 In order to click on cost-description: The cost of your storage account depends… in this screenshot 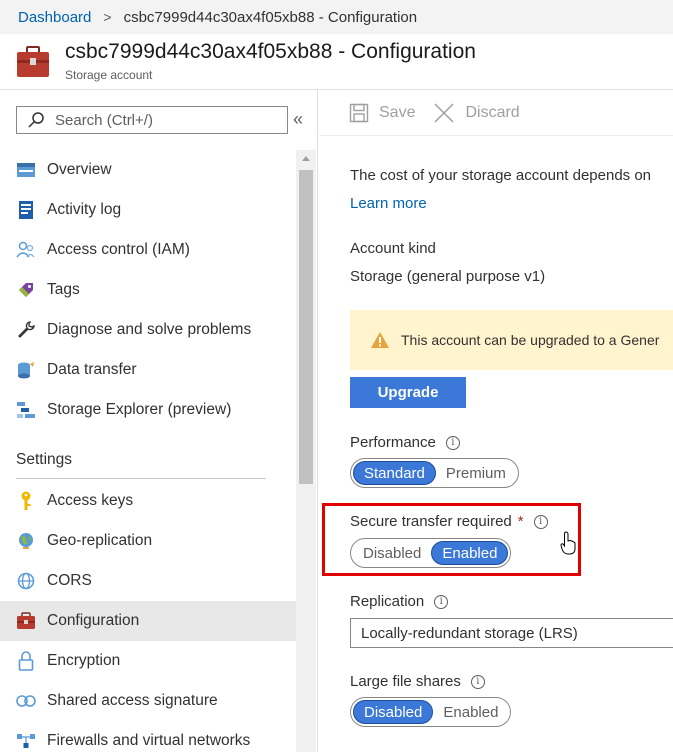, I will do `click(501, 175)`.